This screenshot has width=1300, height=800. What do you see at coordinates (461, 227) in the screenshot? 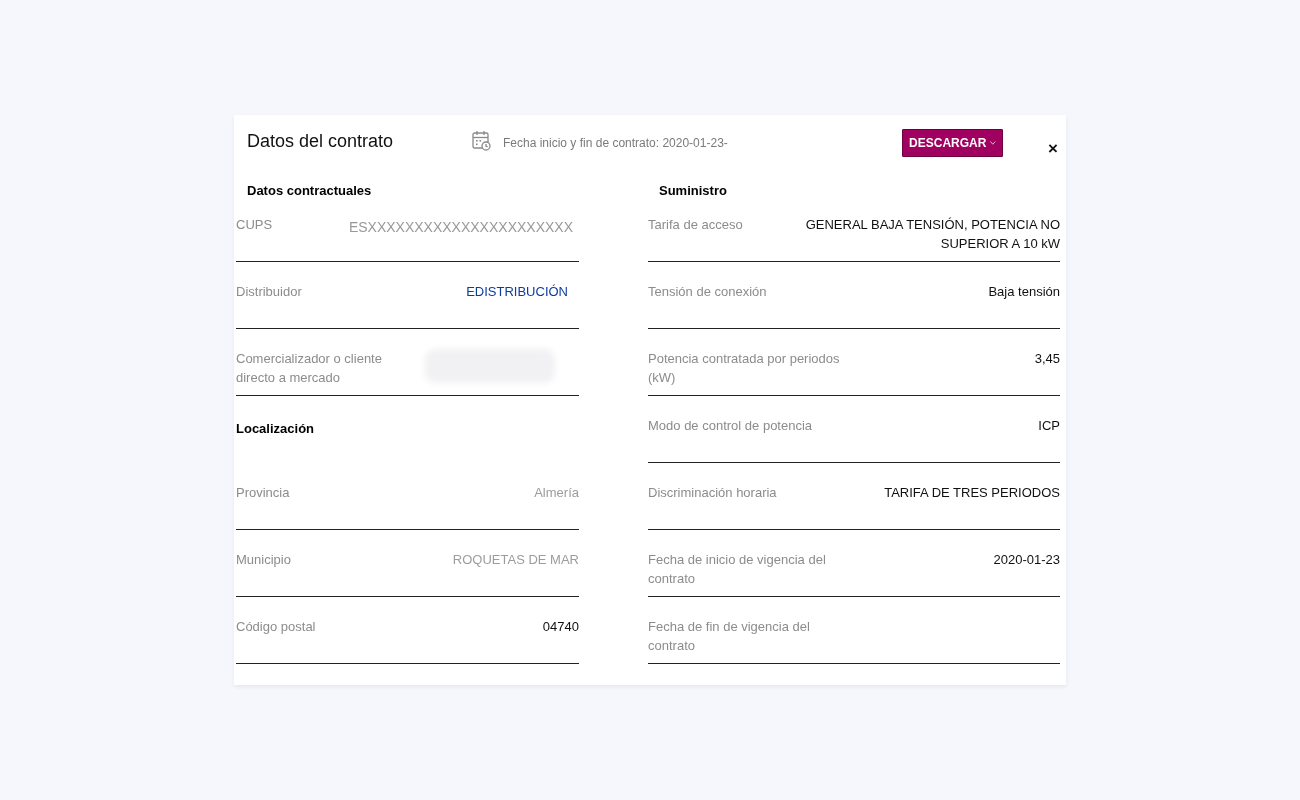
I see `field-value: ESXXXXXXXXXXXXXXXXXXXXXX` at bounding box center [461, 227].